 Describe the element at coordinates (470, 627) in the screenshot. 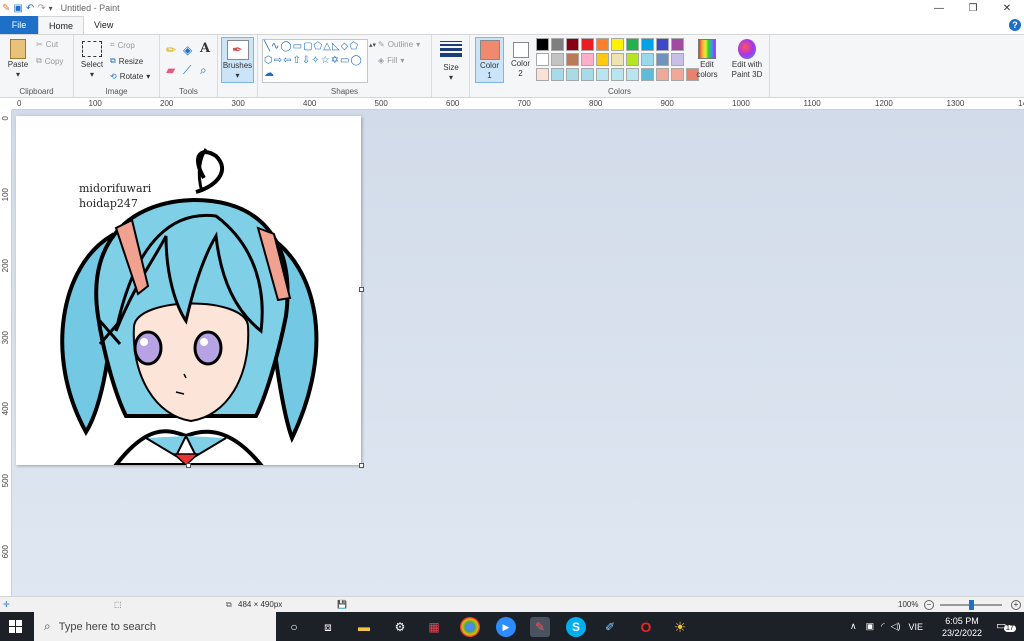

I see `chrome-icon` at that location.